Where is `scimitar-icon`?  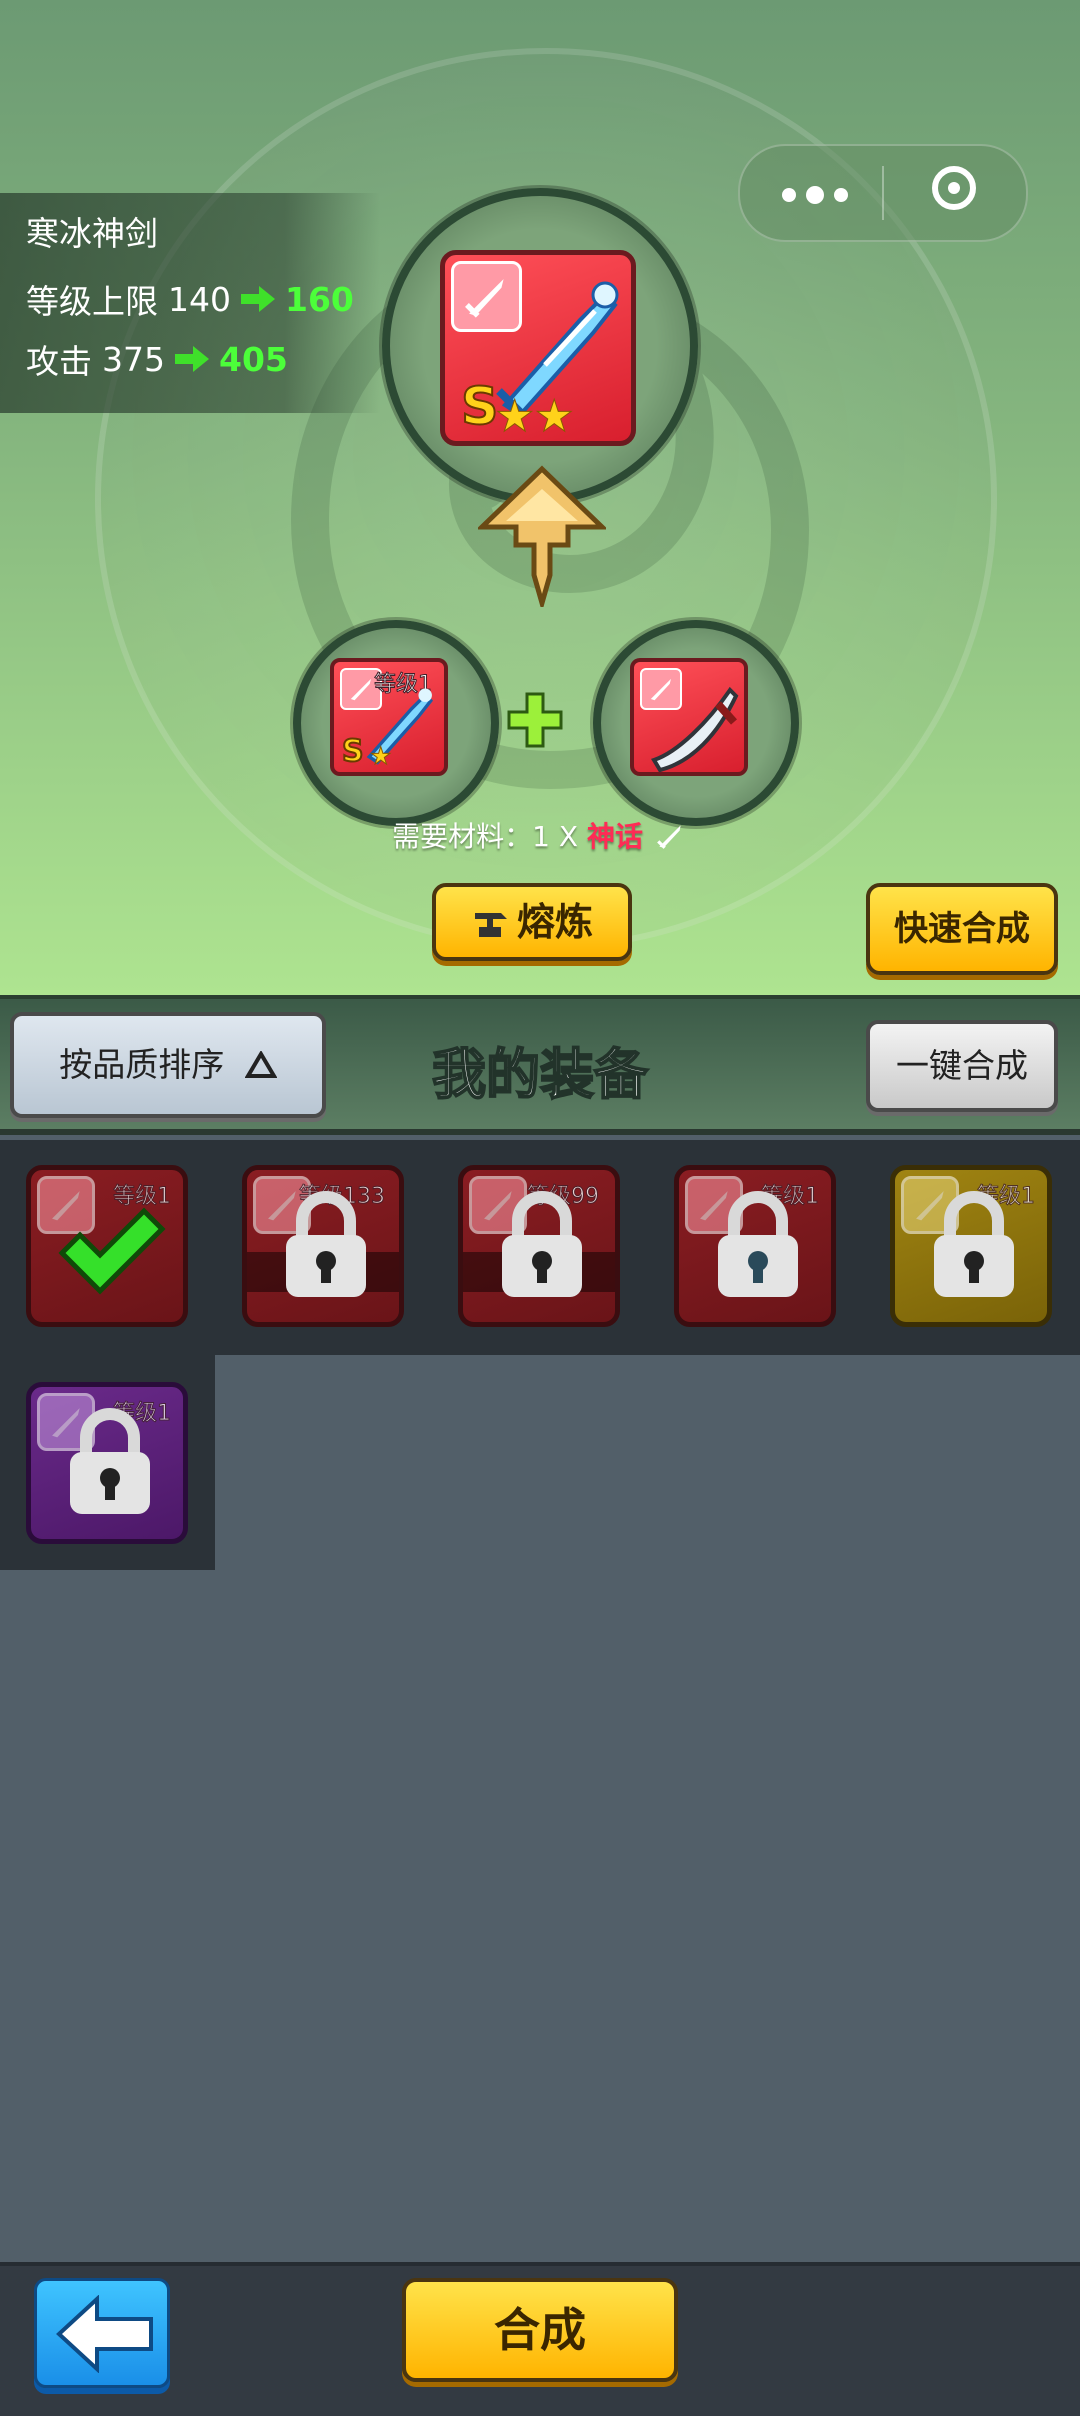
scimitar-icon is located at coordinates (695, 729).